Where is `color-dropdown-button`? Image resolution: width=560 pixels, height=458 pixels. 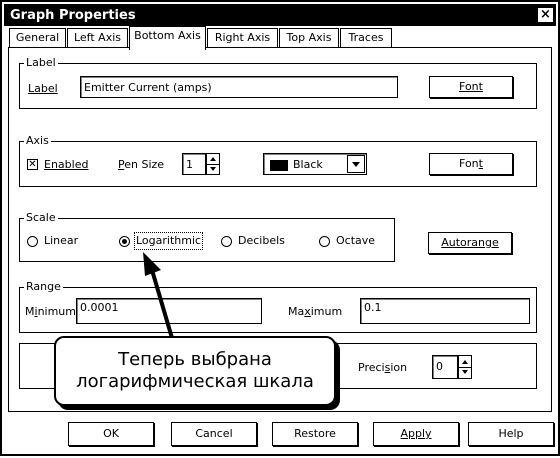 color-dropdown-button is located at coordinates (356, 164).